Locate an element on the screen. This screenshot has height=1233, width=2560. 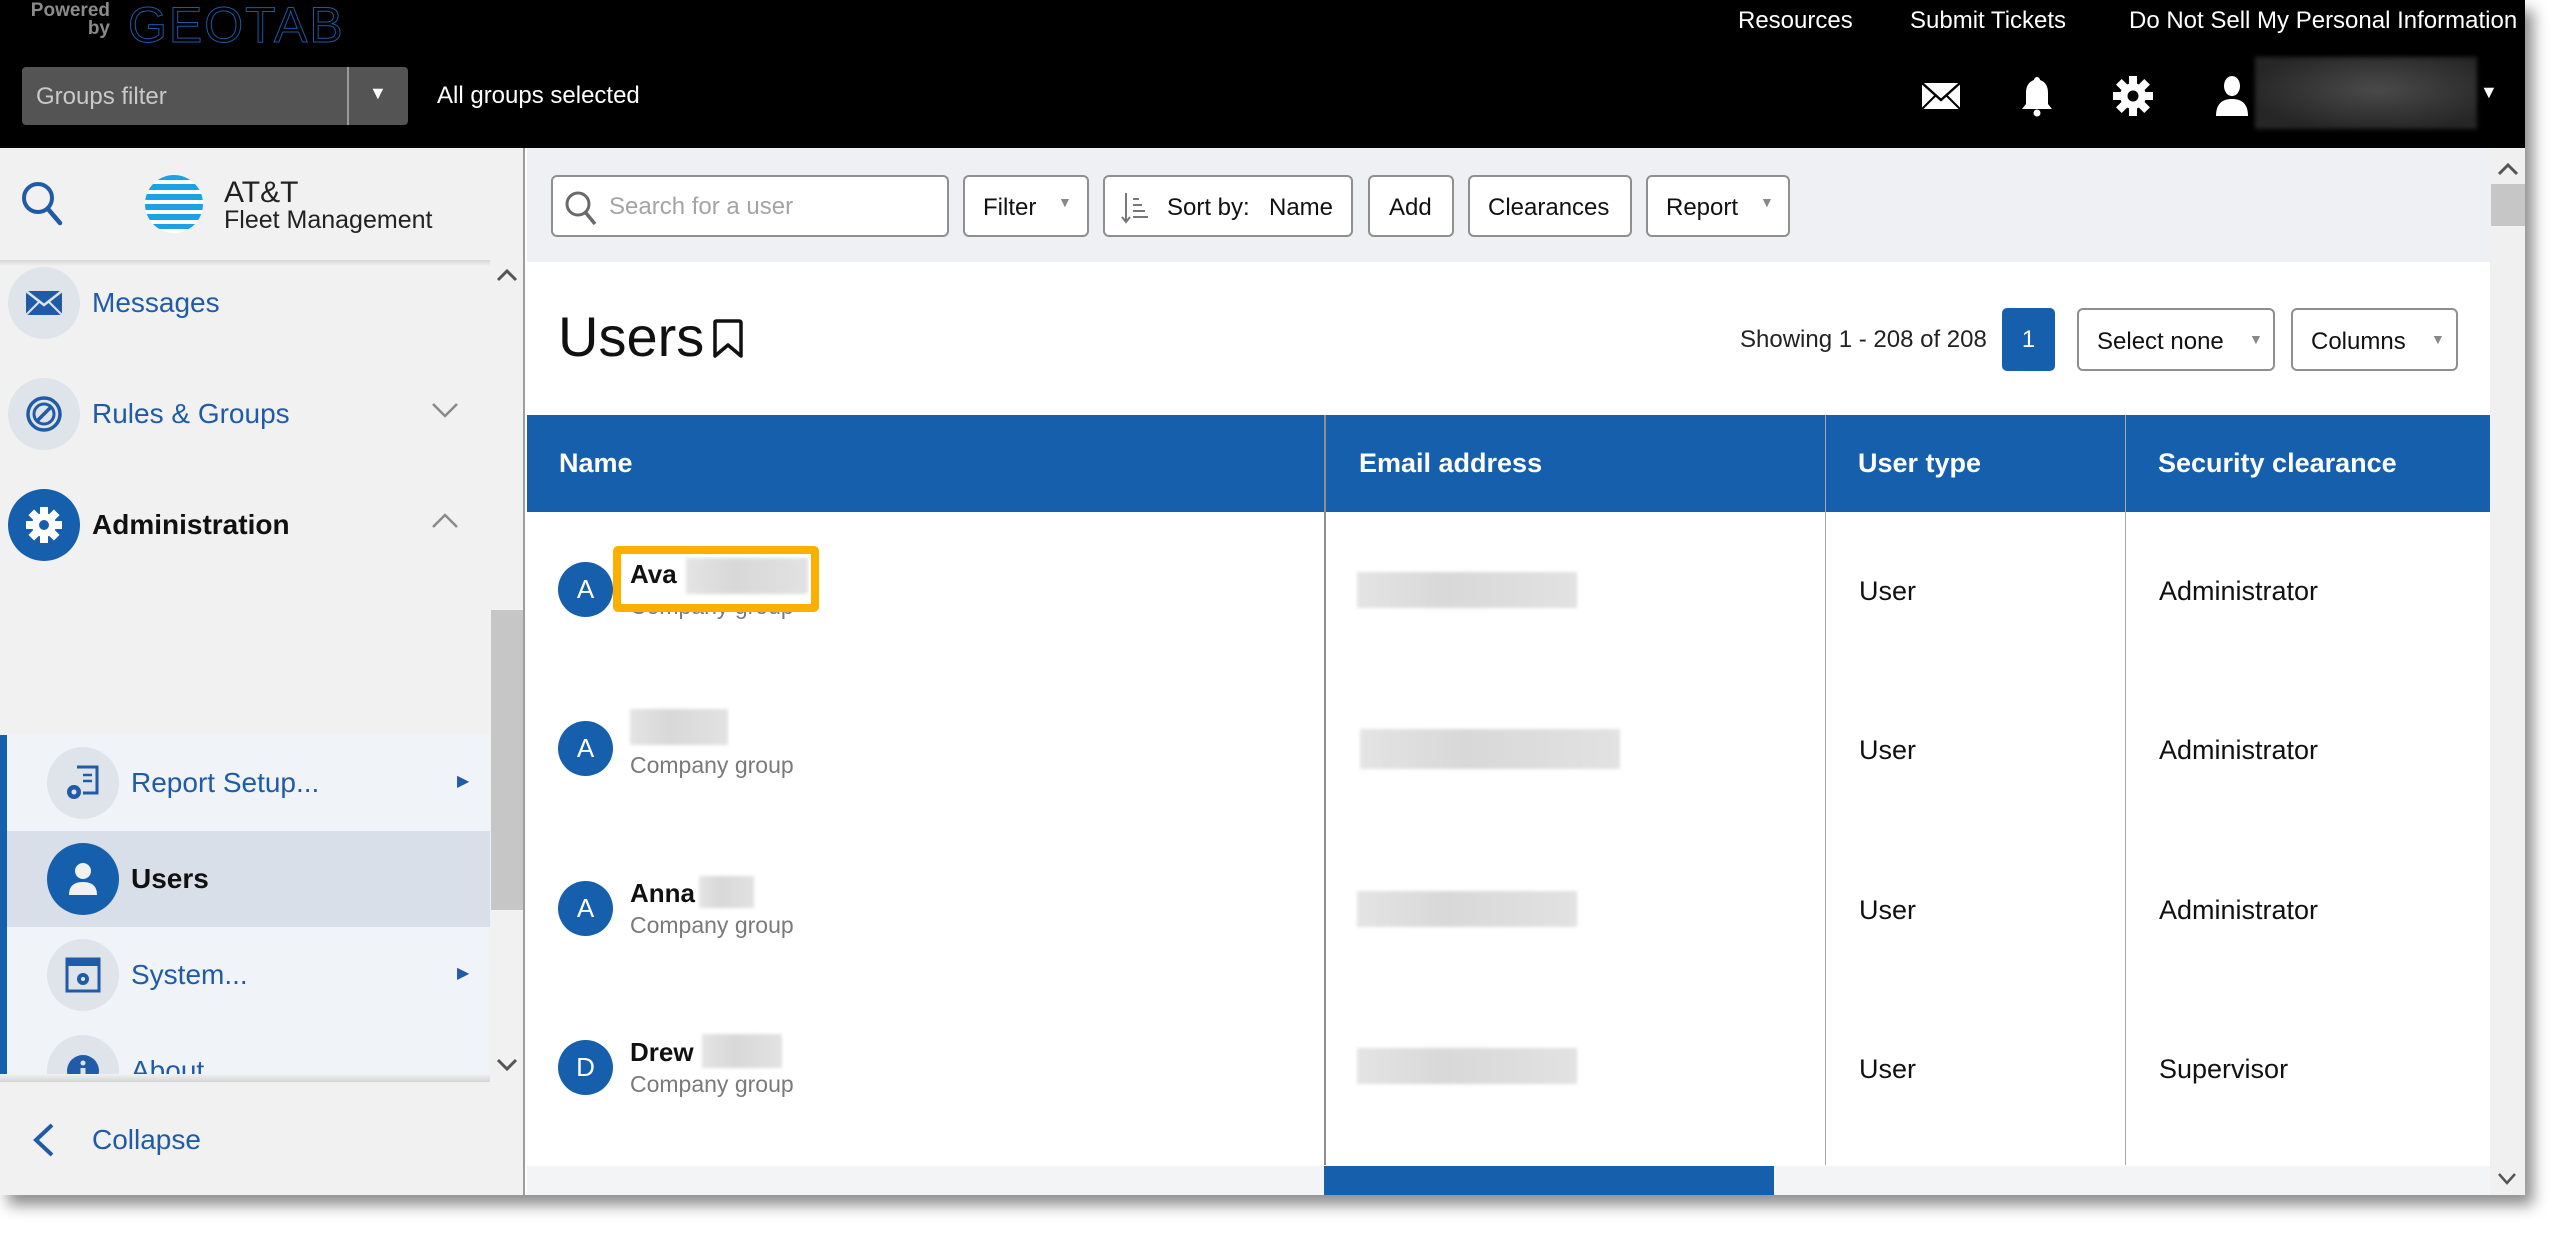
horizontal-scrollbar is located at coordinates (1508, 1180).